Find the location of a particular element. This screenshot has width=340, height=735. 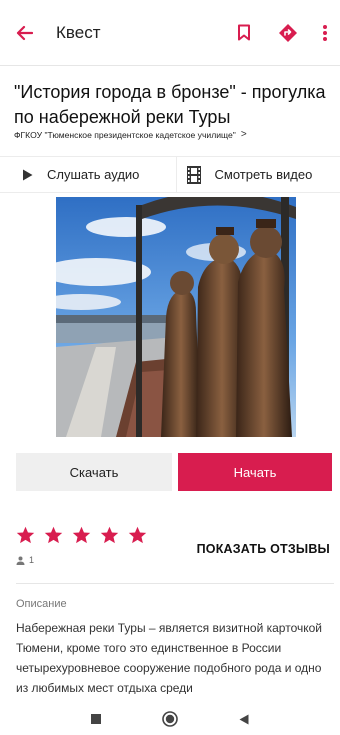

home-button is located at coordinates (170, 719).